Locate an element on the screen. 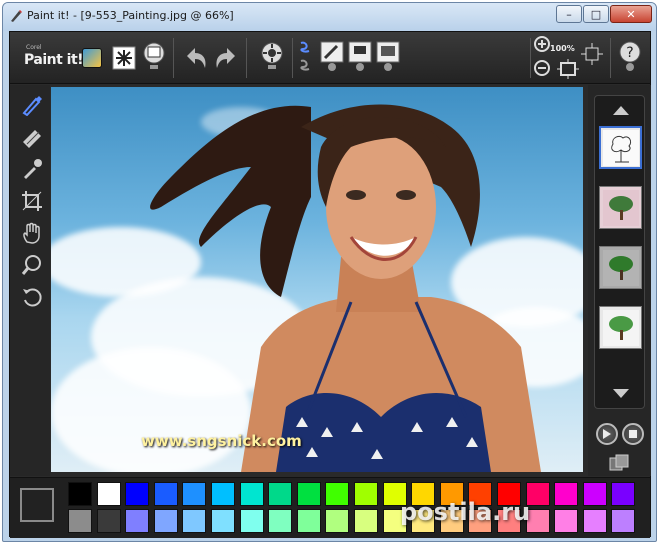  tool-sidebar is located at coordinates (30, 280).